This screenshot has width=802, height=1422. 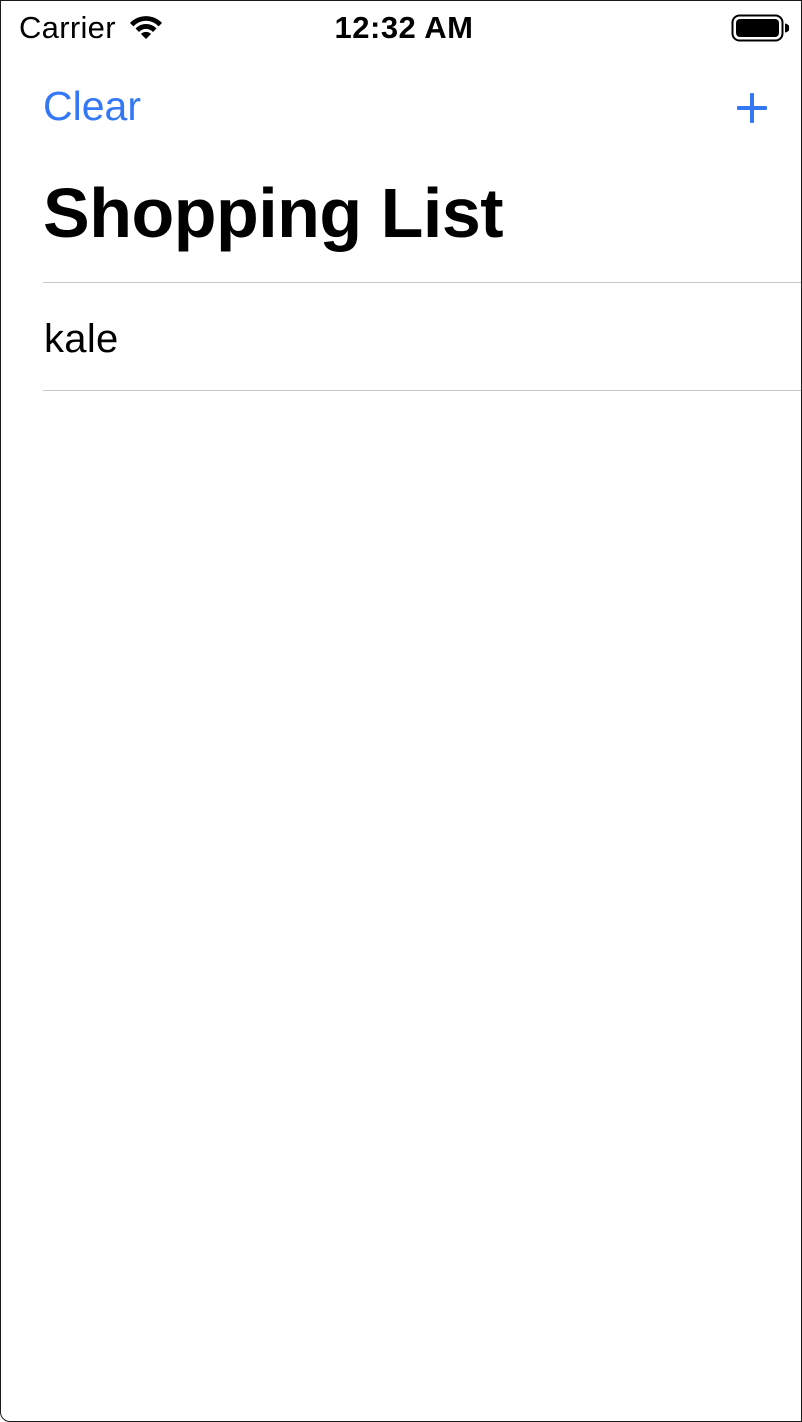 I want to click on add-item-button, so click(x=752, y=108).